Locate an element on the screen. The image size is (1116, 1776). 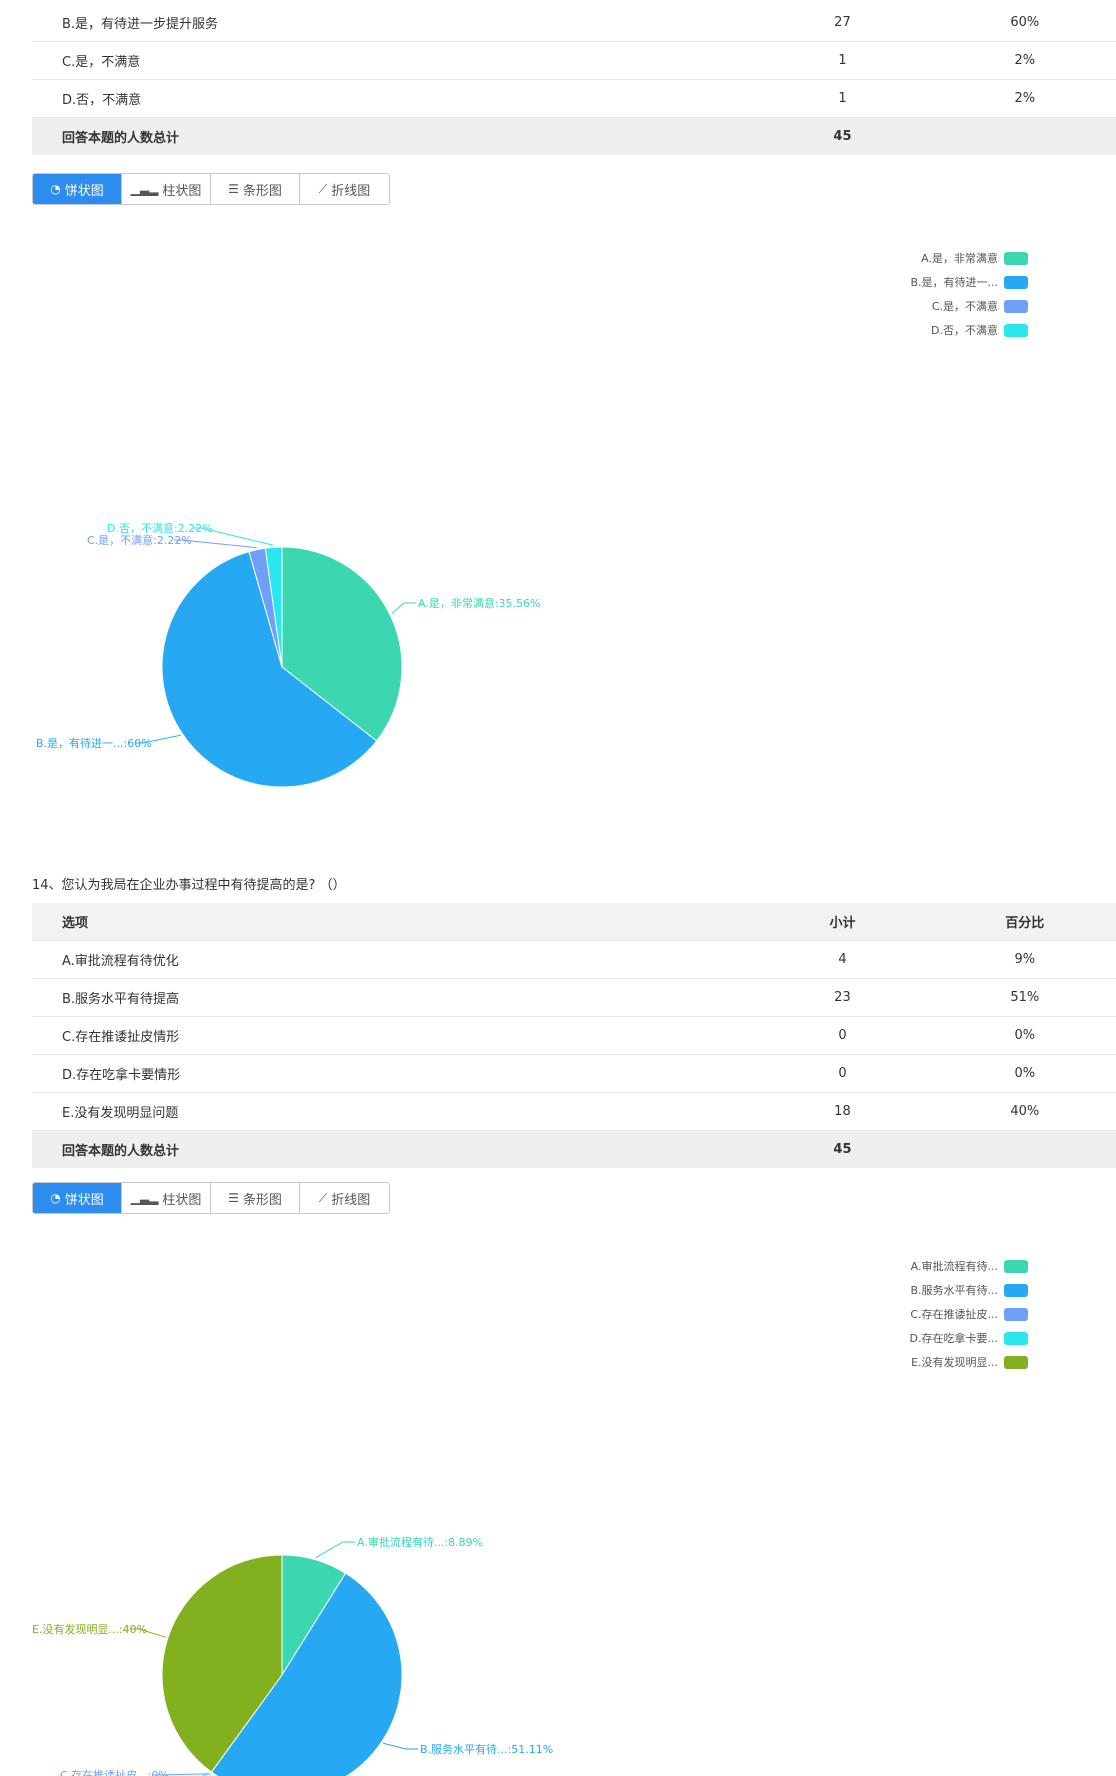
slice-label: E.没有发现明显...:40% is located at coordinates (89, 1629).